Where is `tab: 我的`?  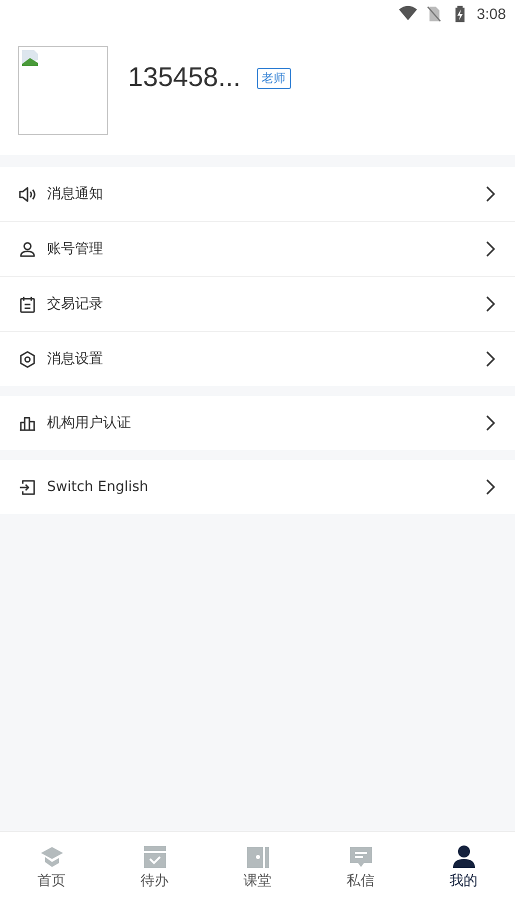
tab: 我的 is located at coordinates (463, 867).